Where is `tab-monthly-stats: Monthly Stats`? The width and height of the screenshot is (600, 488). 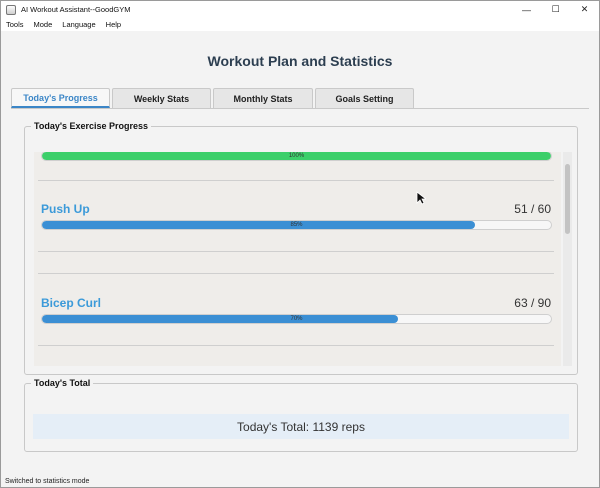 tab-monthly-stats: Monthly Stats is located at coordinates (263, 98).